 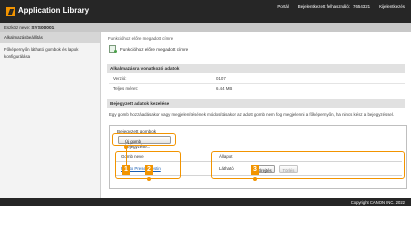 What do you see at coordinates (149, 179) in the screenshot?
I see `callout-2-anchor` at bounding box center [149, 179].